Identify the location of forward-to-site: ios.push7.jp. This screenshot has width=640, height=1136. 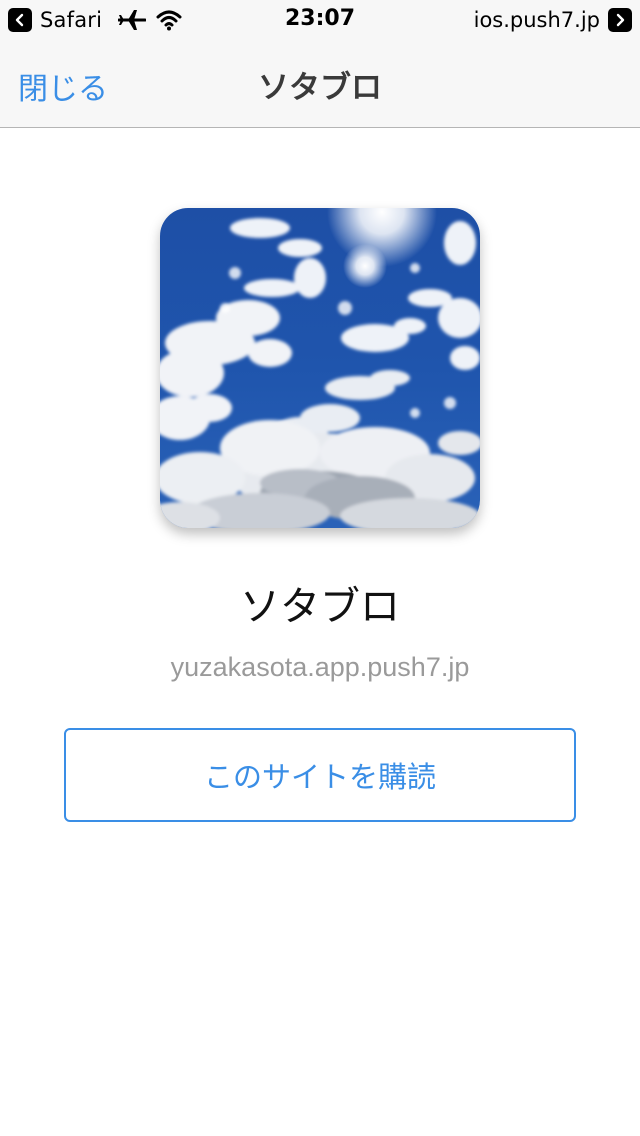
(553, 20).